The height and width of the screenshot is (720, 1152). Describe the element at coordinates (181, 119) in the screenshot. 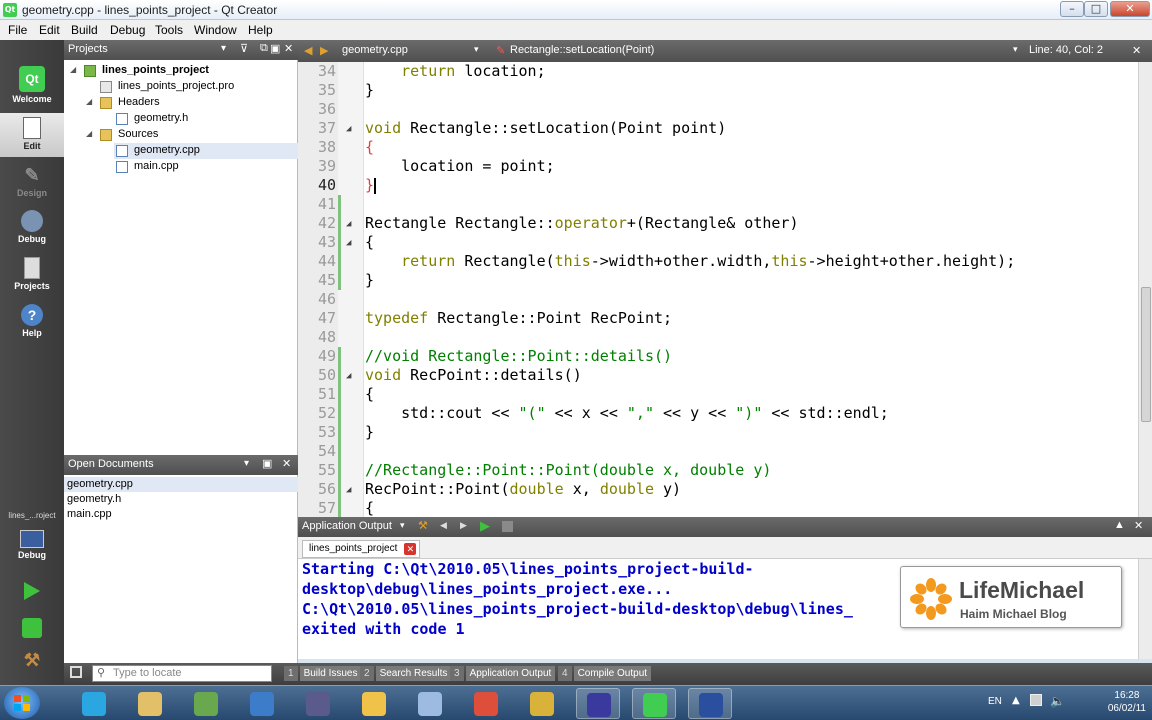

I see `tree-item-geometry-h: geometry.h` at that location.